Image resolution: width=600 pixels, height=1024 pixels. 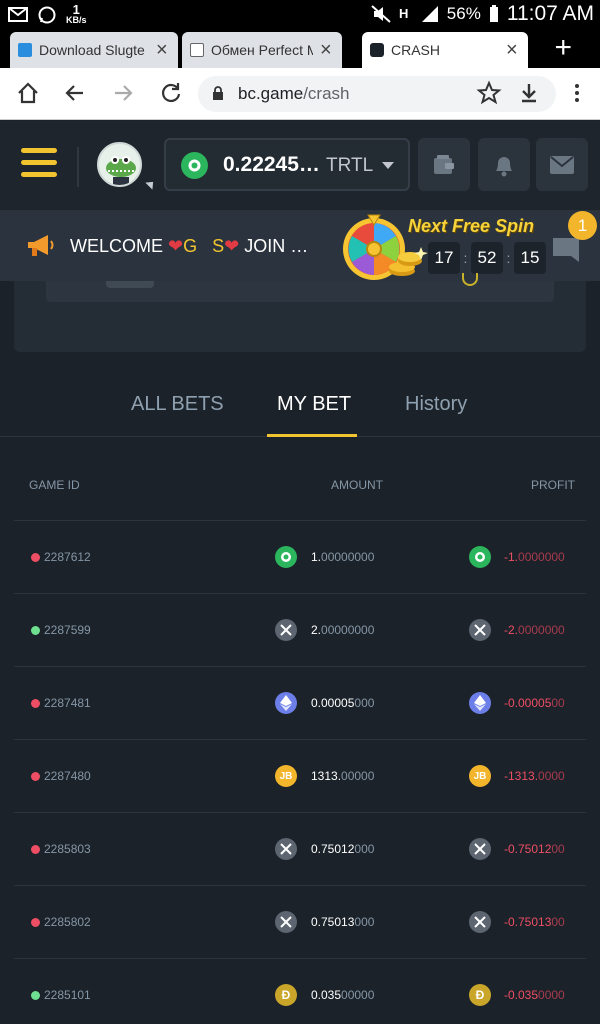 I want to click on mute-icon, so click(x=381, y=14).